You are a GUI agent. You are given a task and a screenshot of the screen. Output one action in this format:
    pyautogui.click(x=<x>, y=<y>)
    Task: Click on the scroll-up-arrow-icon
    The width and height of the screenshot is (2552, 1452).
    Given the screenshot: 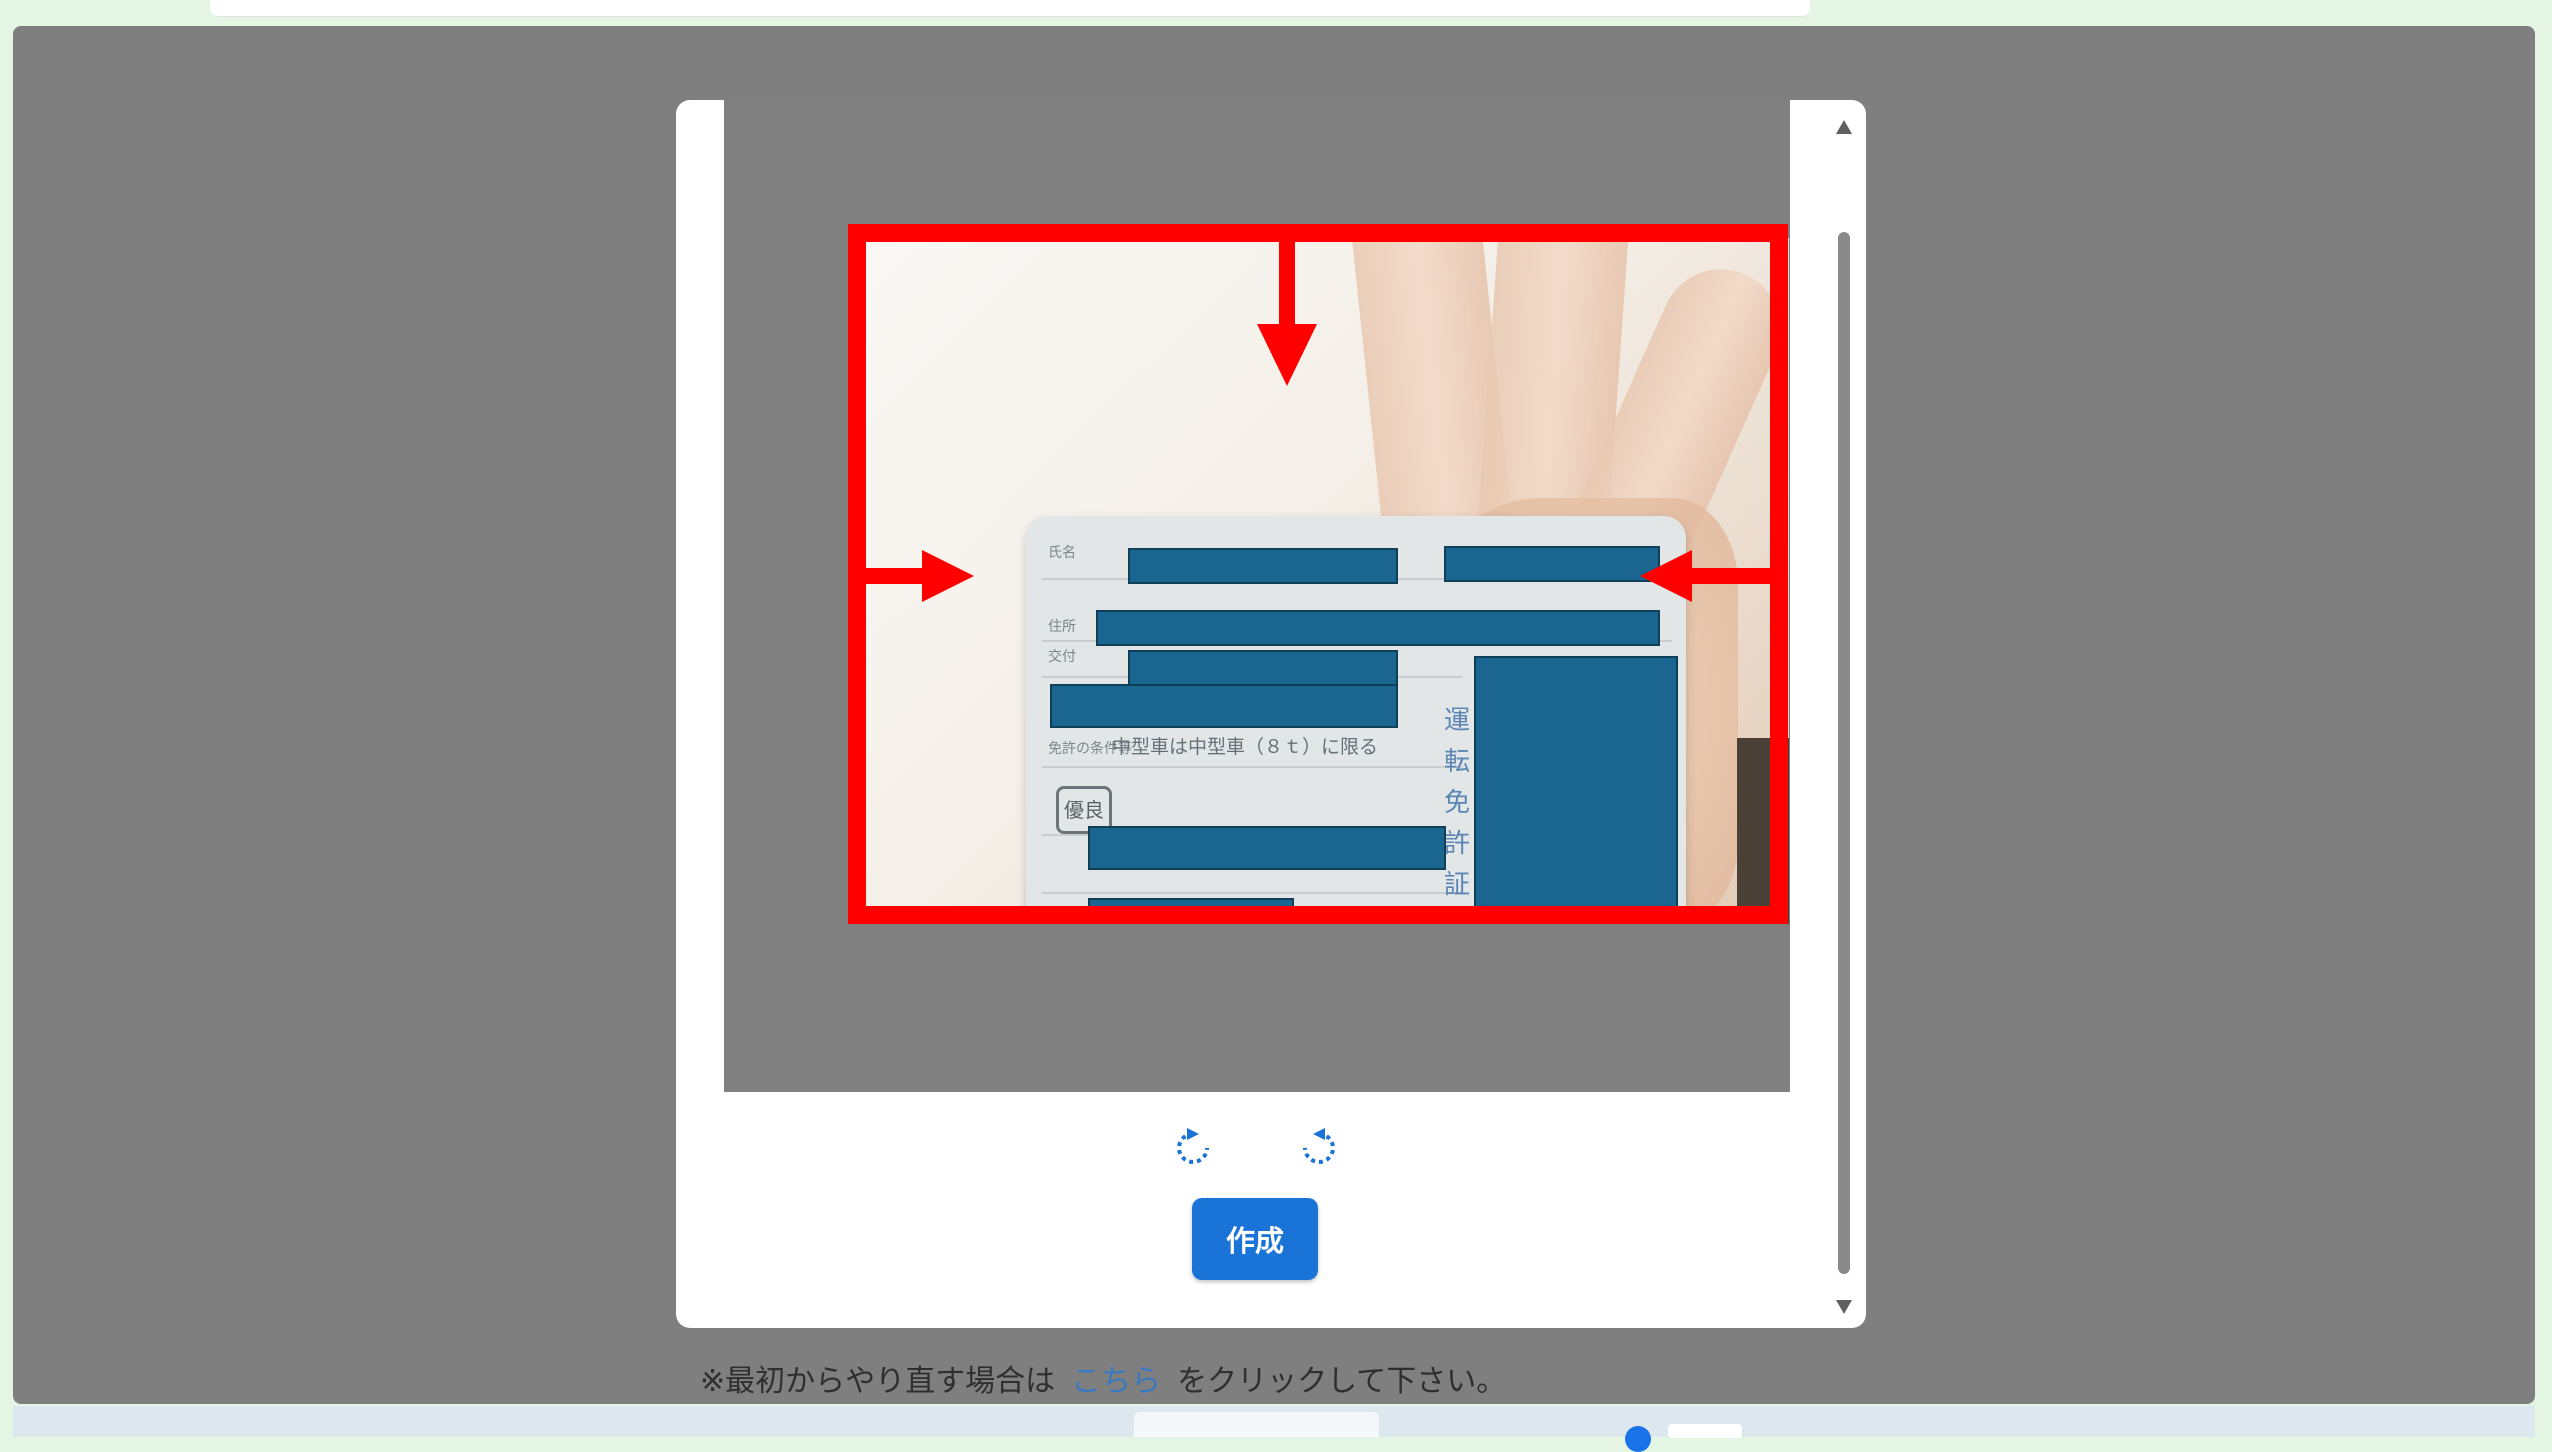 What is the action you would take?
    pyautogui.click(x=1844, y=127)
    